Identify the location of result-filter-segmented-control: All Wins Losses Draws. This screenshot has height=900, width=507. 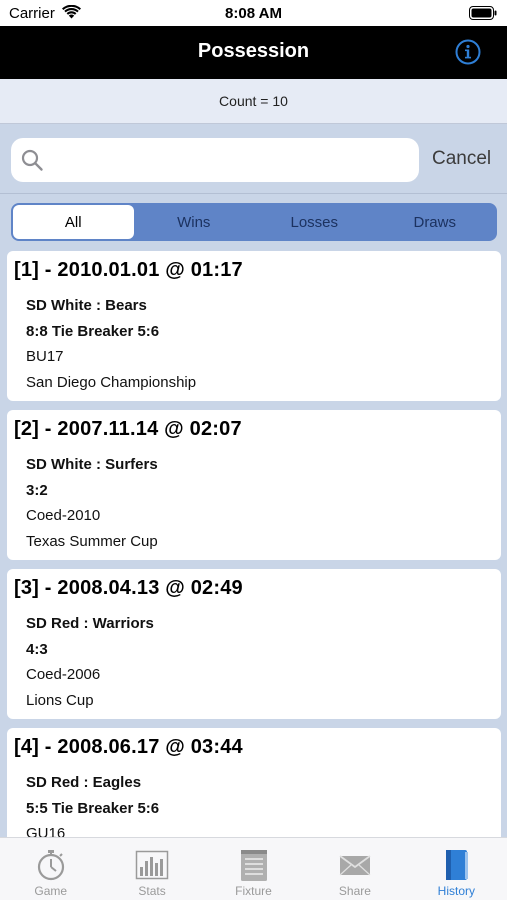
(254, 222).